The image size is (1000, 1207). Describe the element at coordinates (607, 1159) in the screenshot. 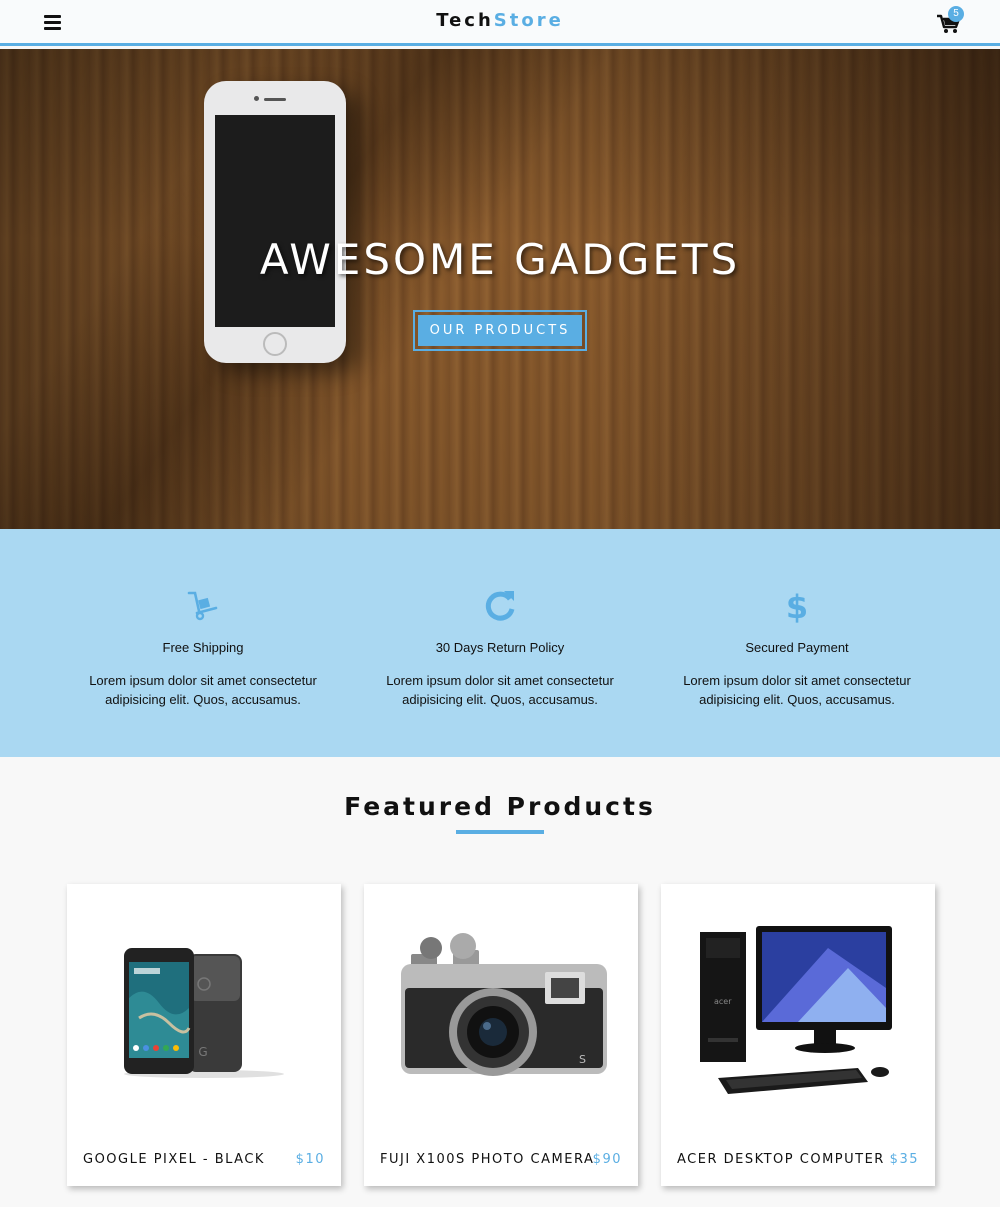

I see `product-price: $90` at that location.